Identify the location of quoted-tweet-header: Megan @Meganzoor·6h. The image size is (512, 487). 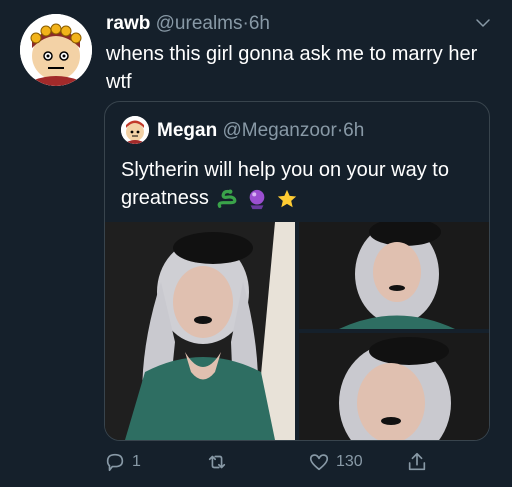
(260, 131).